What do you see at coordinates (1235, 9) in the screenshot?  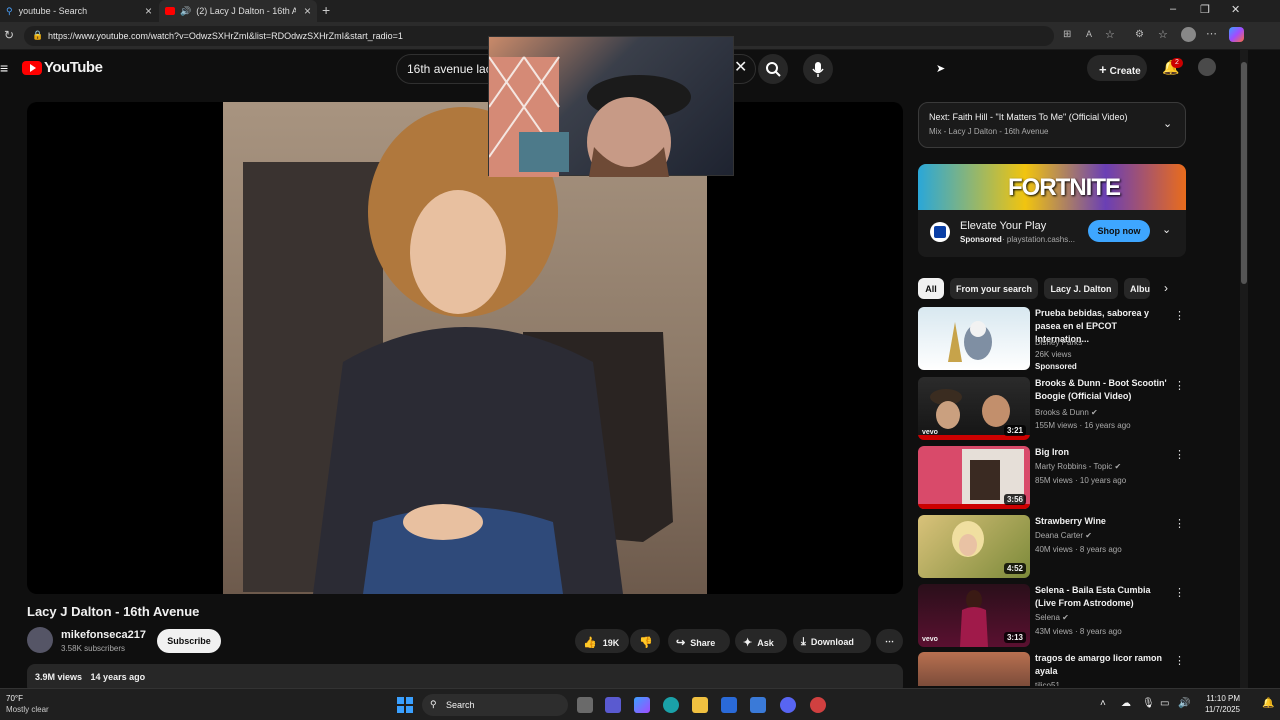 I see `close-window-button: ✕` at bounding box center [1235, 9].